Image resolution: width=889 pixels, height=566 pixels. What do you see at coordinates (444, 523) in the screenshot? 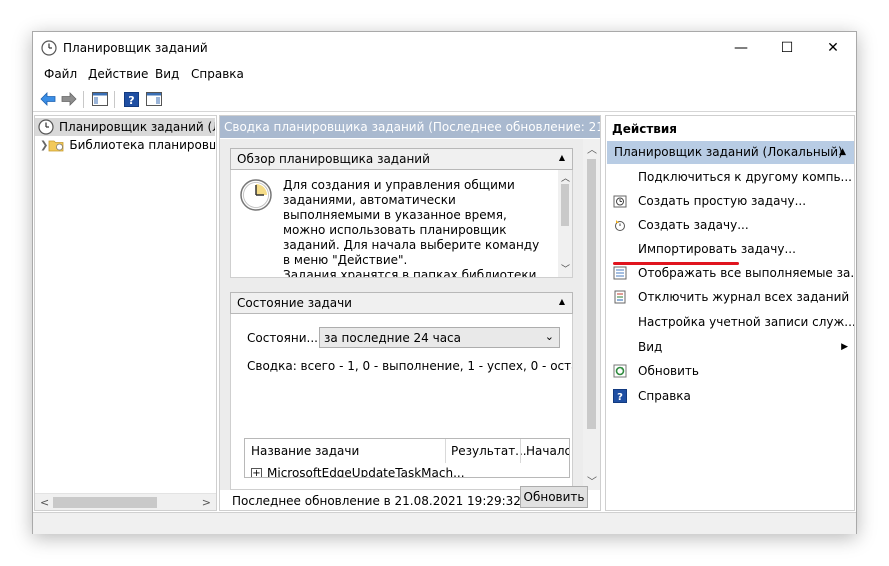
I see `status-bar` at bounding box center [444, 523].